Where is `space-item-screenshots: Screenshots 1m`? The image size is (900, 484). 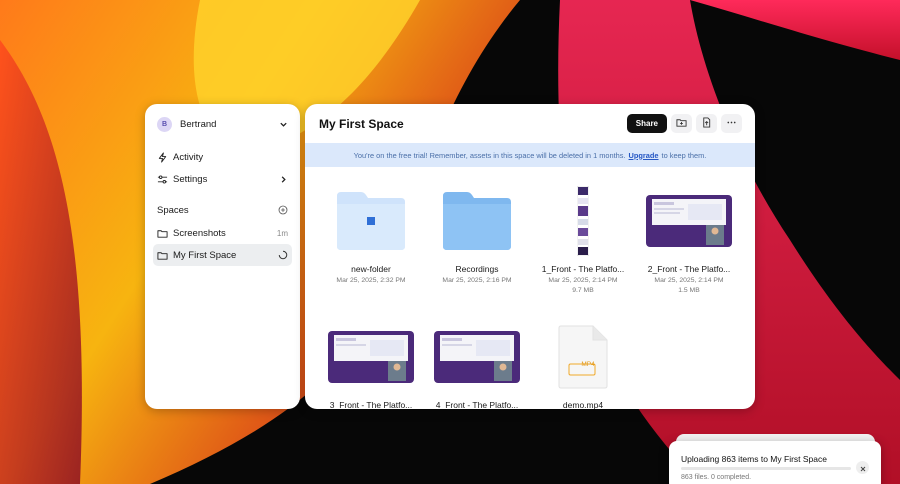 space-item-screenshots: Screenshots 1m is located at coordinates (222, 233).